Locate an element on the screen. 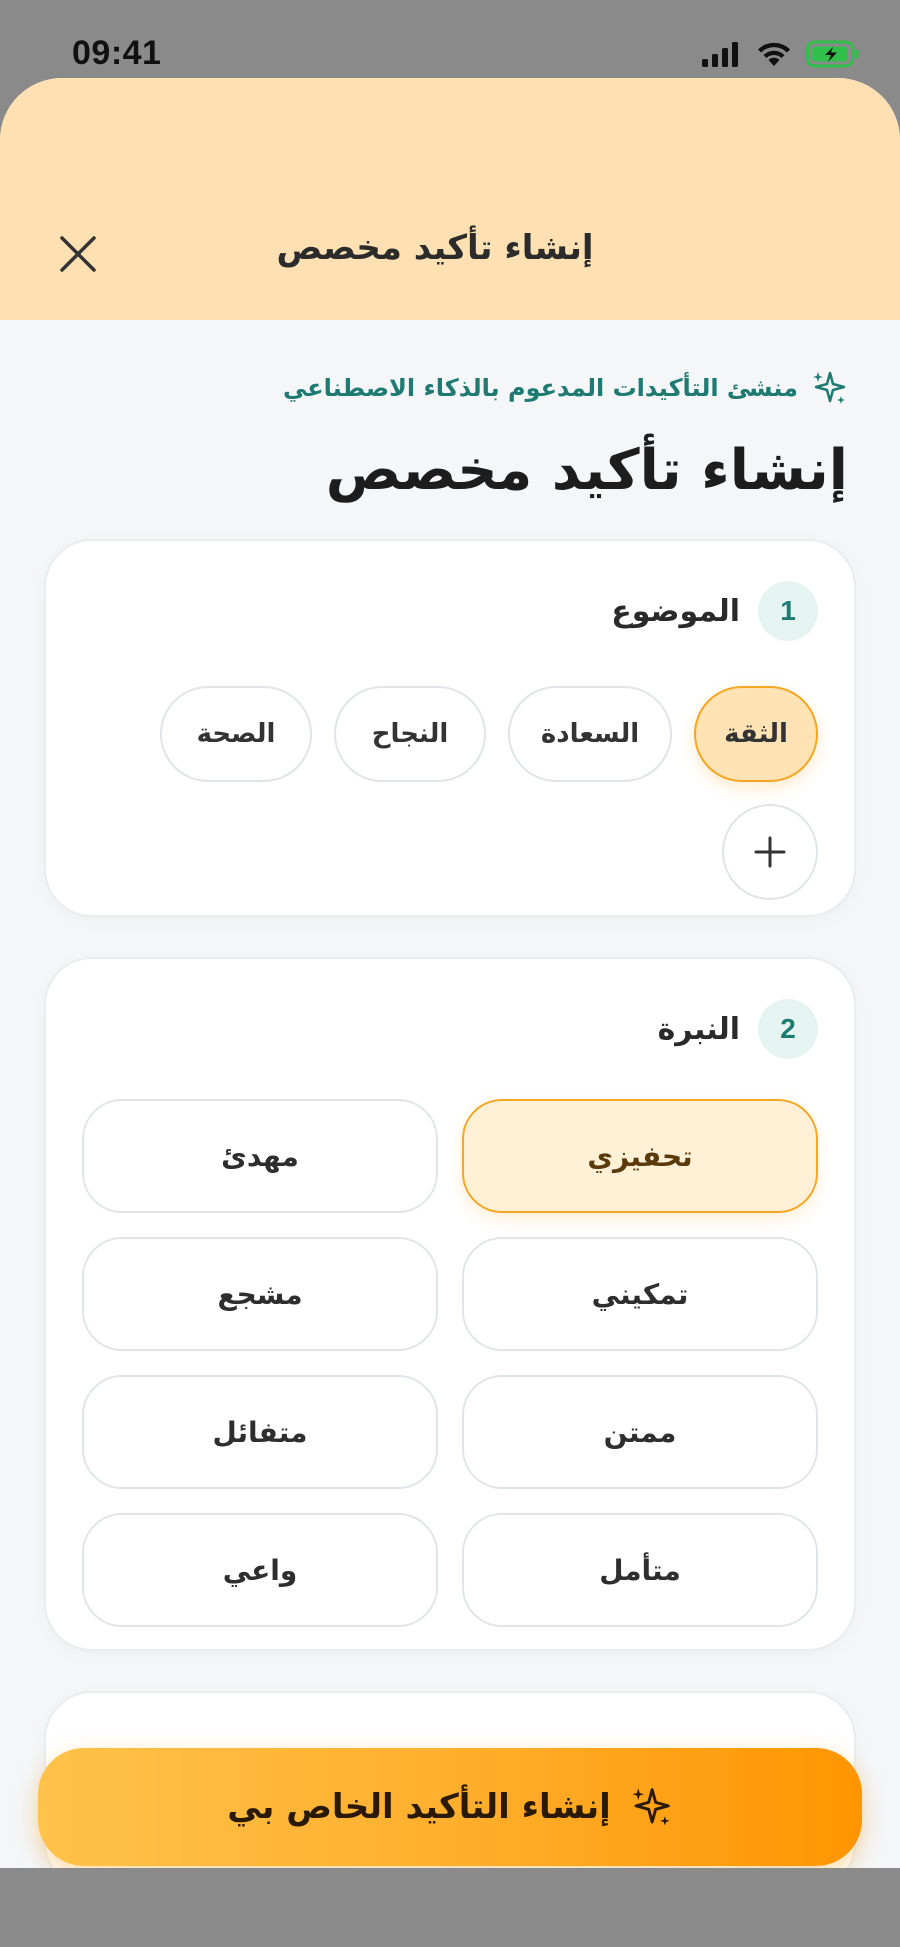 This screenshot has height=1947, width=900. topic-chip-happiness: السعادة is located at coordinates (590, 734).